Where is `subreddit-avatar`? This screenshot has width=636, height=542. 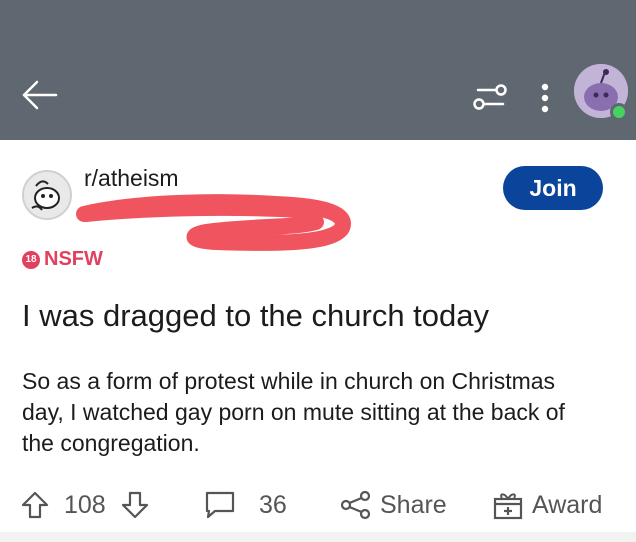
subreddit-avatar is located at coordinates (47, 195).